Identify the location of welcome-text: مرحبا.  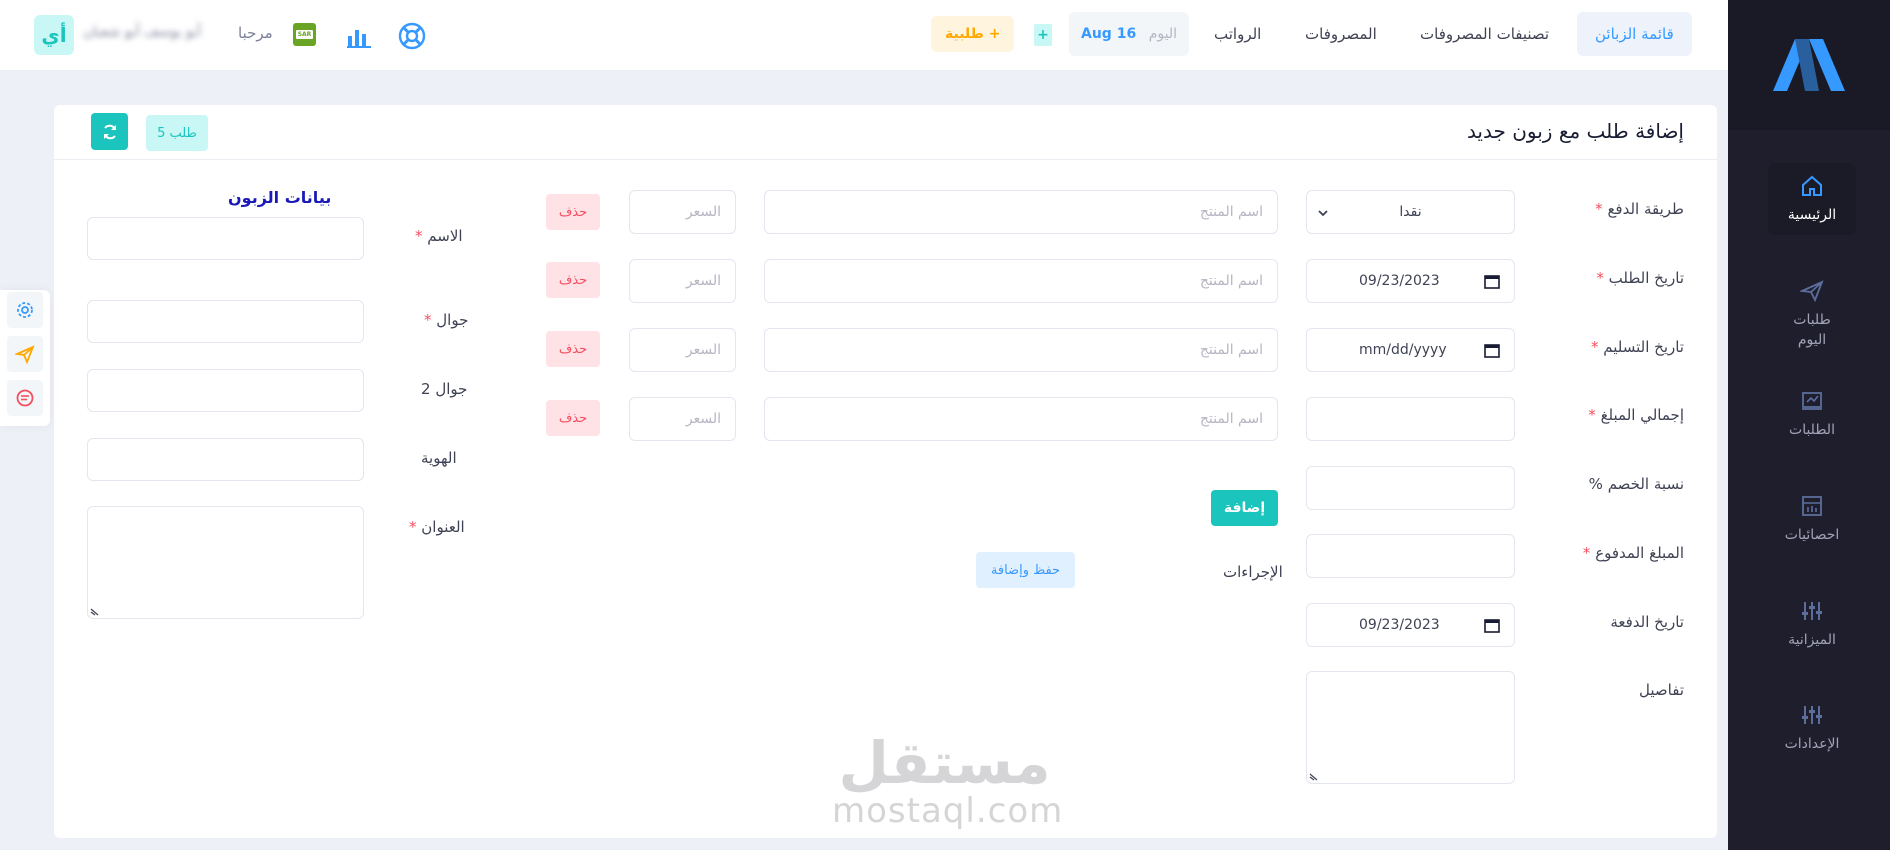
(255, 33).